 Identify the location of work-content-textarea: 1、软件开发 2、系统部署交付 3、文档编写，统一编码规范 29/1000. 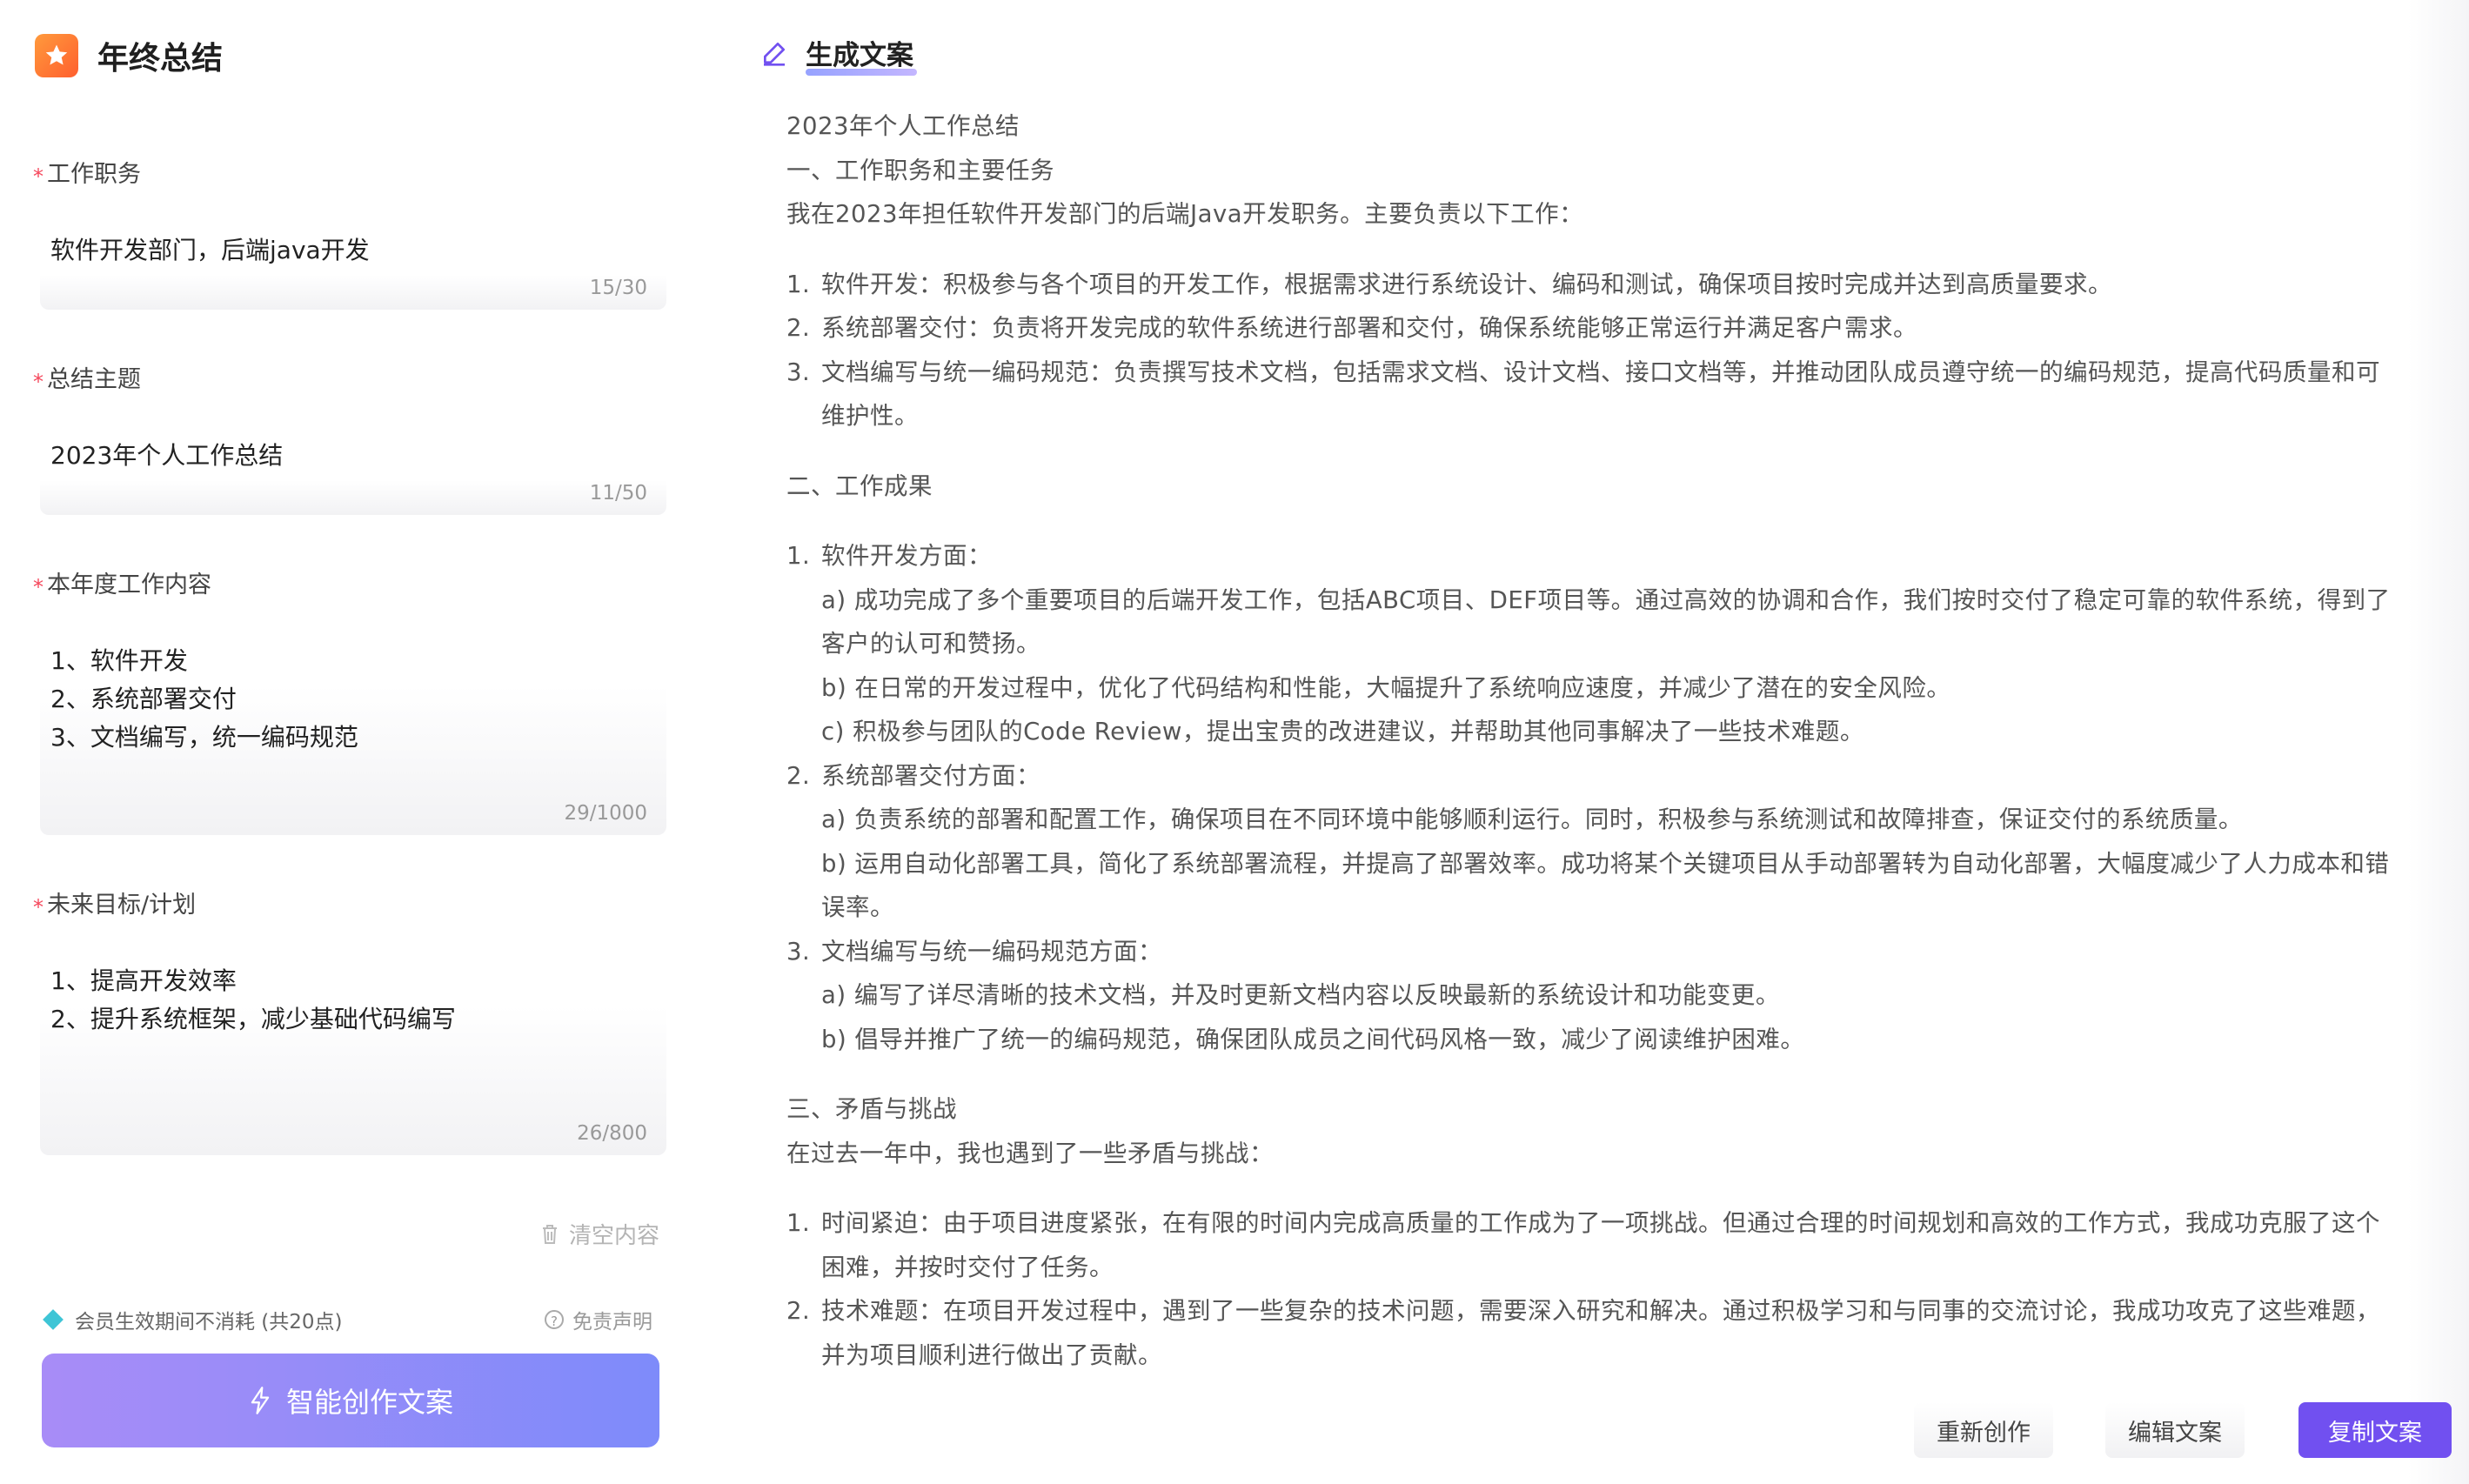
(353, 734).